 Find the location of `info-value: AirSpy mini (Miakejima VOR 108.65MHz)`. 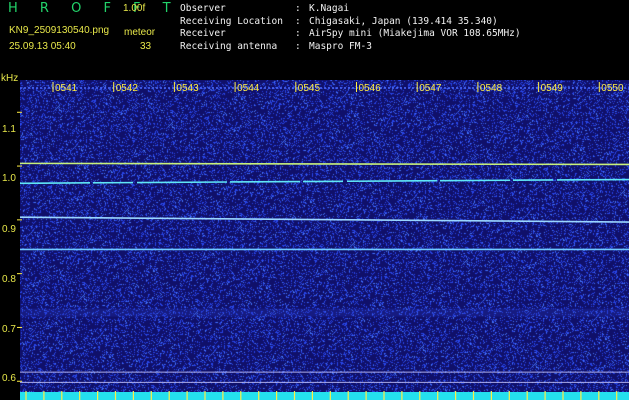

info-value: AirSpy mini (Miakejima VOR 108.65MHz) is located at coordinates (415, 33).